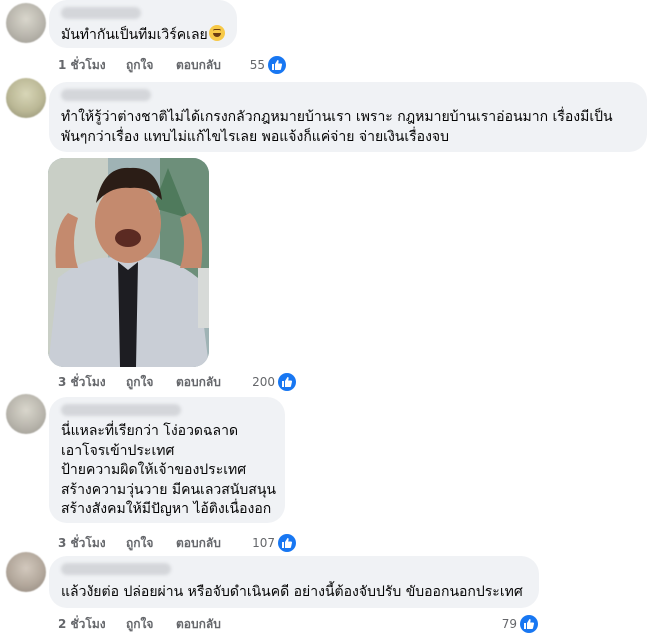 The height and width of the screenshot is (640, 656). I want to click on reaction-count: 79, so click(510, 624).